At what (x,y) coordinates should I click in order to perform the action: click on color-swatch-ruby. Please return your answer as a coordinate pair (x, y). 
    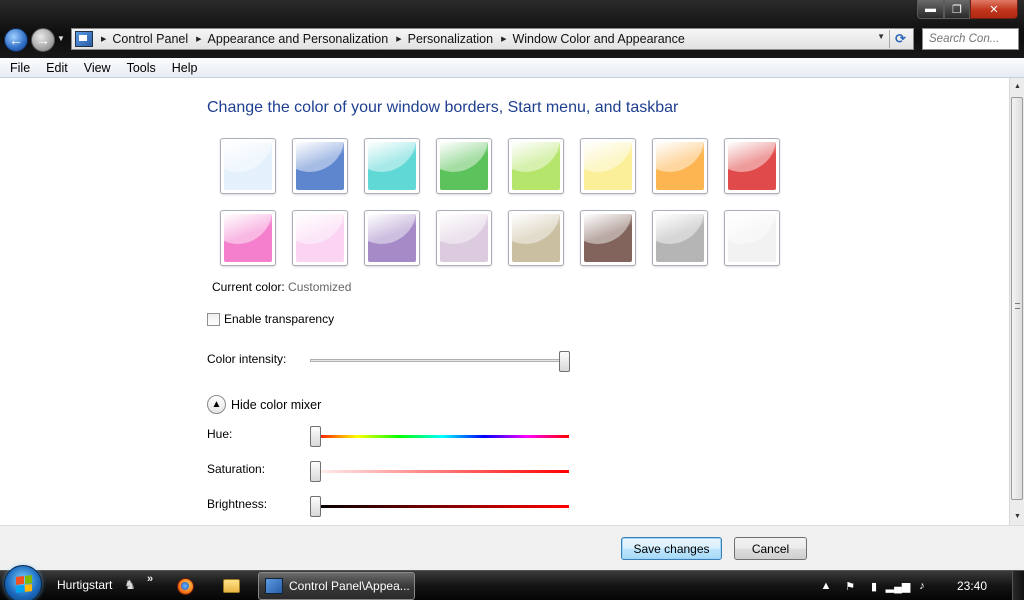
    Looking at the image, I should click on (752, 166).